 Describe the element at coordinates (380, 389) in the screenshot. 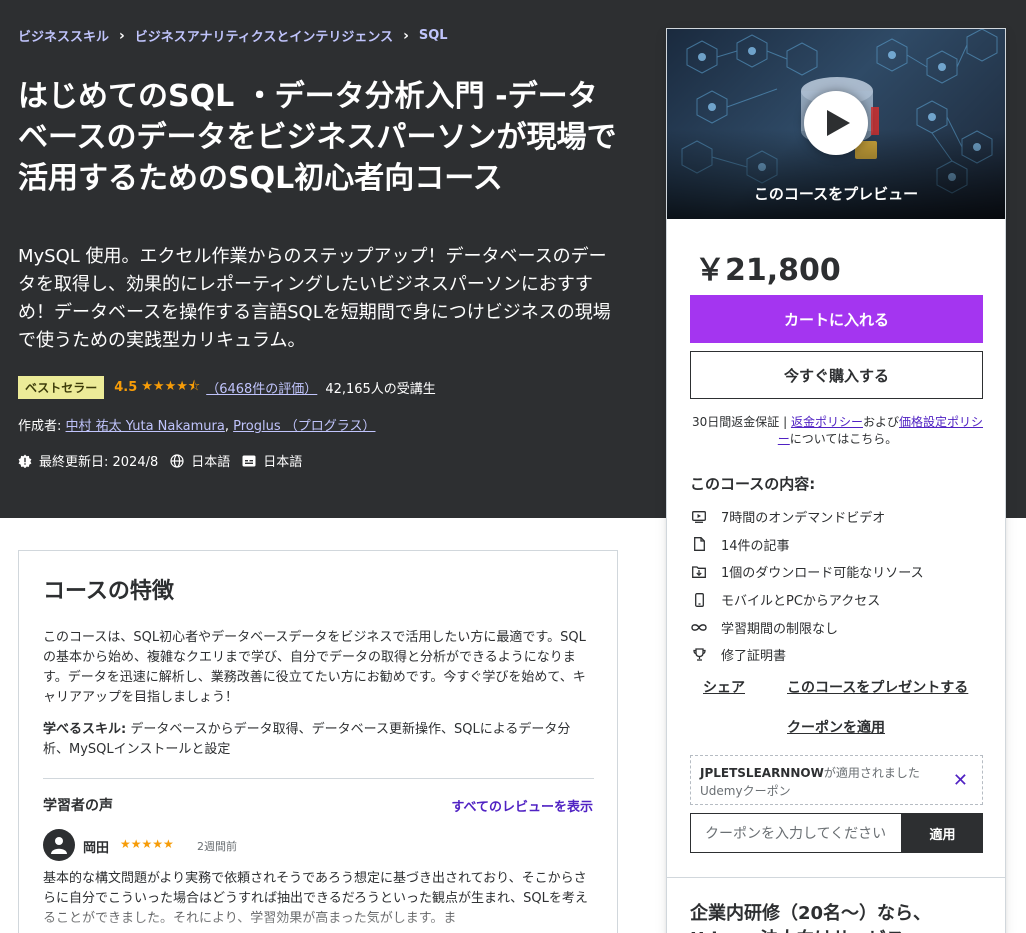

I see `student-count: 42,165人の受講生` at that location.